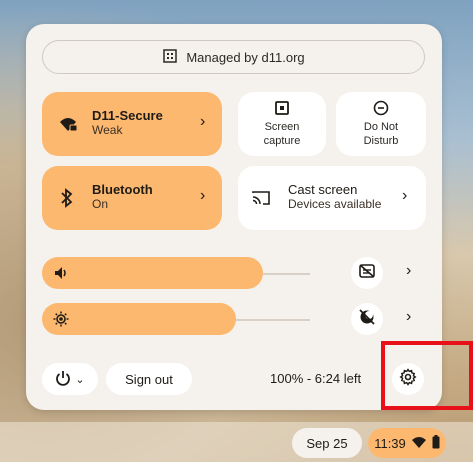  I want to click on sign-out-button: Sign out, so click(149, 379).